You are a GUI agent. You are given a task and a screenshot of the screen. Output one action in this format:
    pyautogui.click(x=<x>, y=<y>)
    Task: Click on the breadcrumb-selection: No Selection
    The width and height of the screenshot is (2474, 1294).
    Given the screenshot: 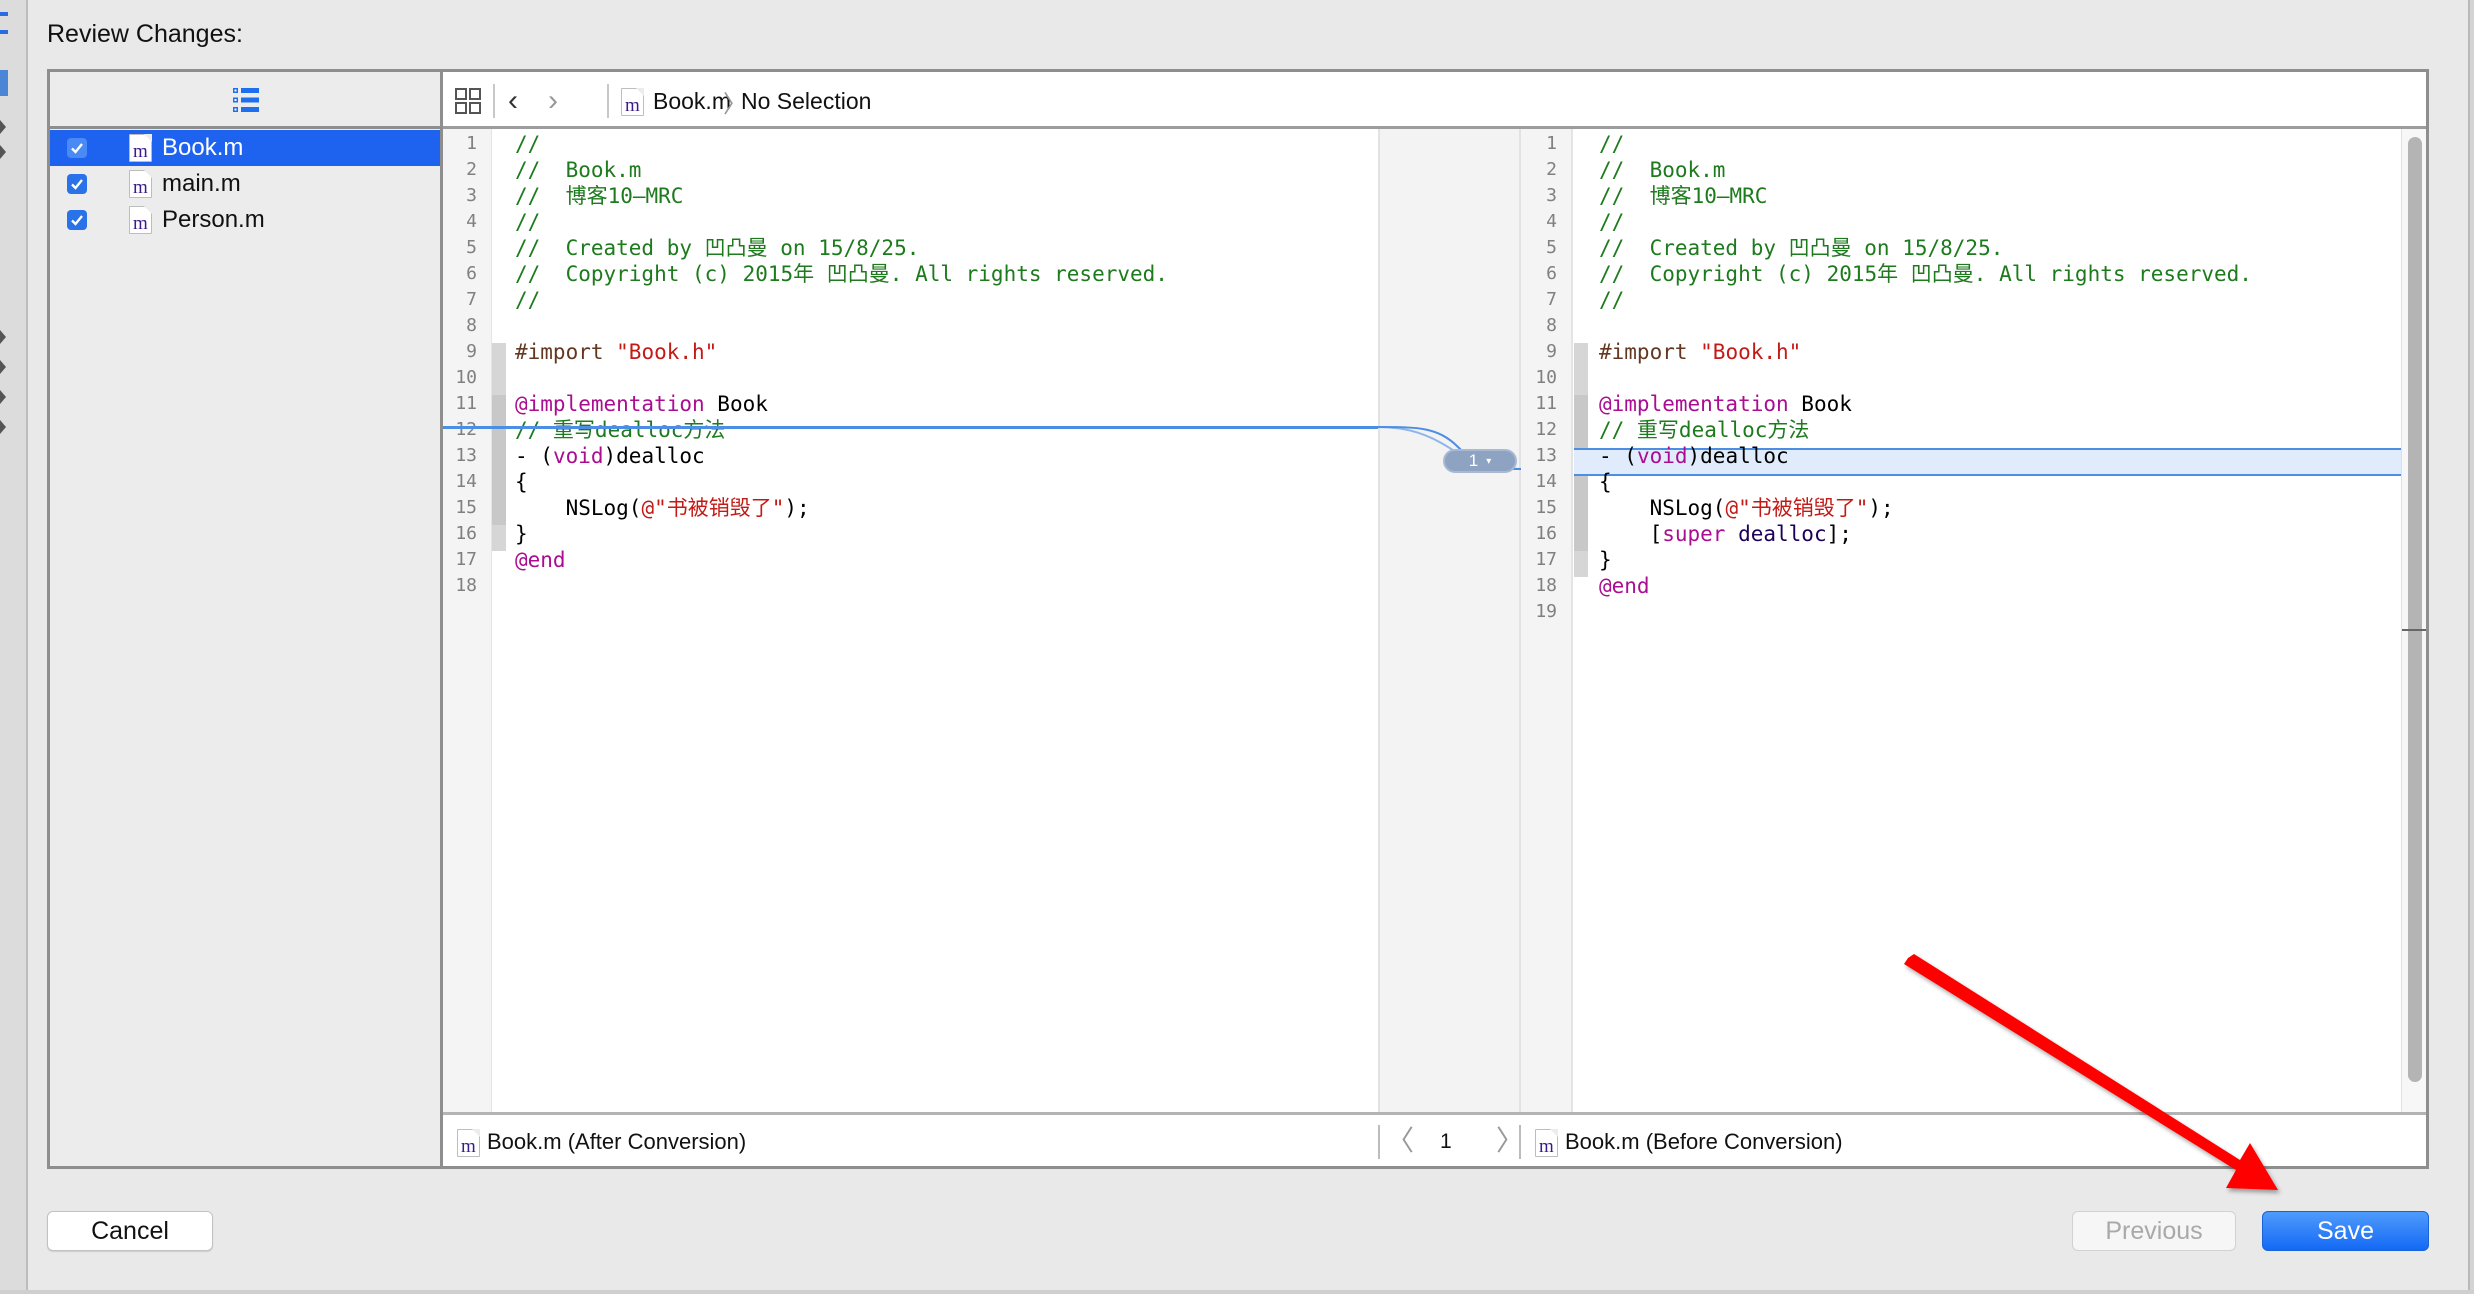 What is the action you would take?
    pyautogui.click(x=806, y=101)
    